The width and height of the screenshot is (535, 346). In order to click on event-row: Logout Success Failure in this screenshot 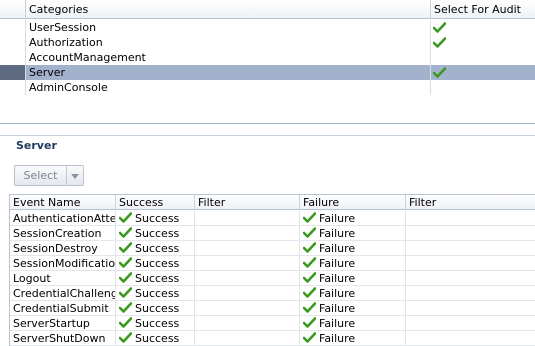, I will do `click(272, 278)`.